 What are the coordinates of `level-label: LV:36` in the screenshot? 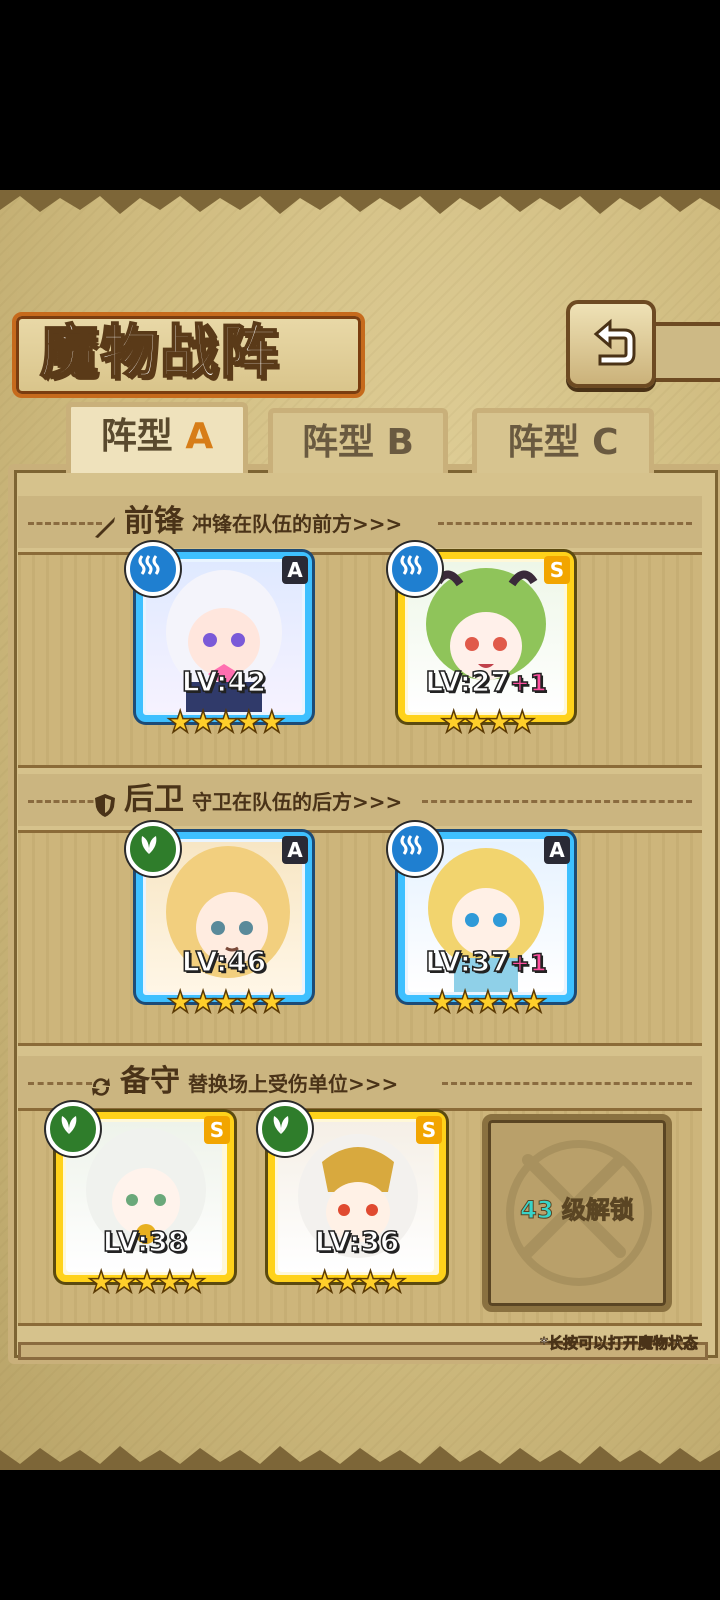 It's located at (357, 1241).